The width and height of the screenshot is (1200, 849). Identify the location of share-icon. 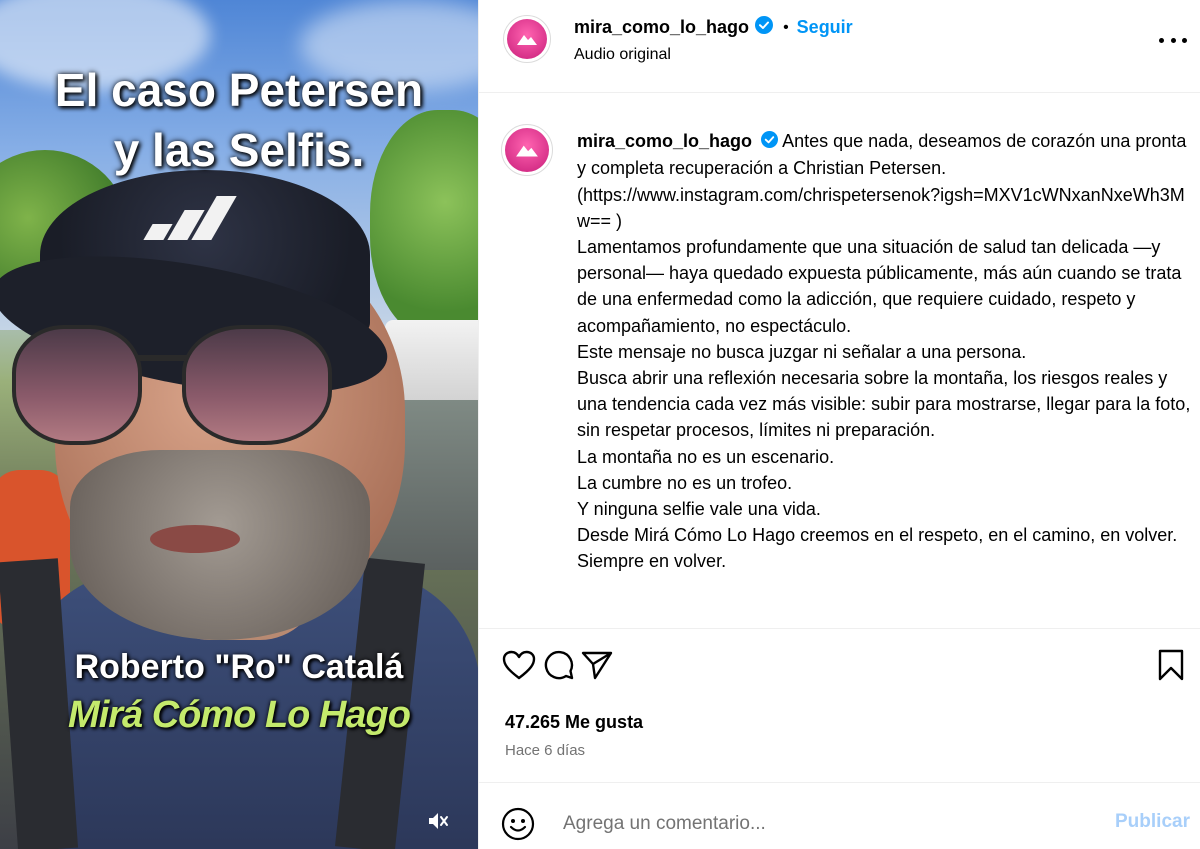
(597, 665).